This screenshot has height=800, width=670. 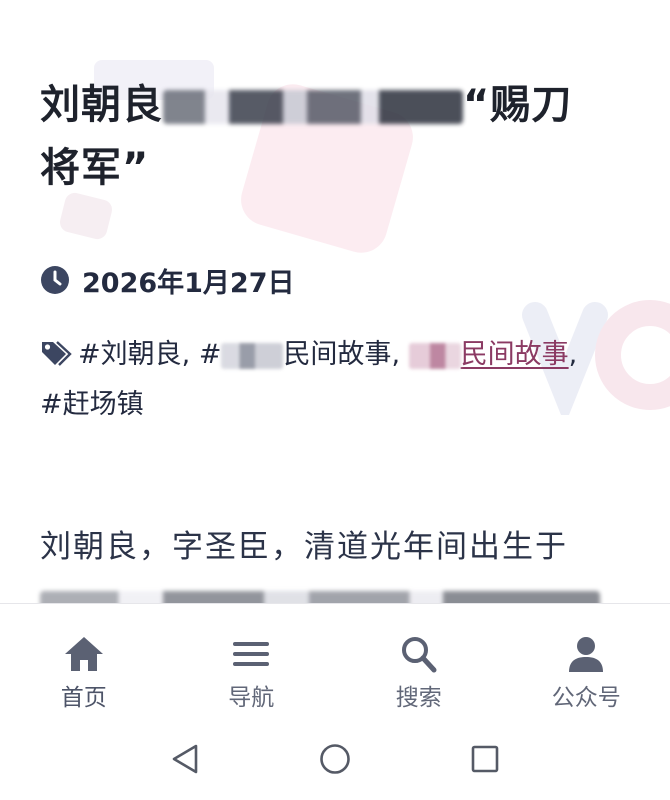 What do you see at coordinates (101, 105) in the screenshot?
I see `title-start: 刘朝良` at bounding box center [101, 105].